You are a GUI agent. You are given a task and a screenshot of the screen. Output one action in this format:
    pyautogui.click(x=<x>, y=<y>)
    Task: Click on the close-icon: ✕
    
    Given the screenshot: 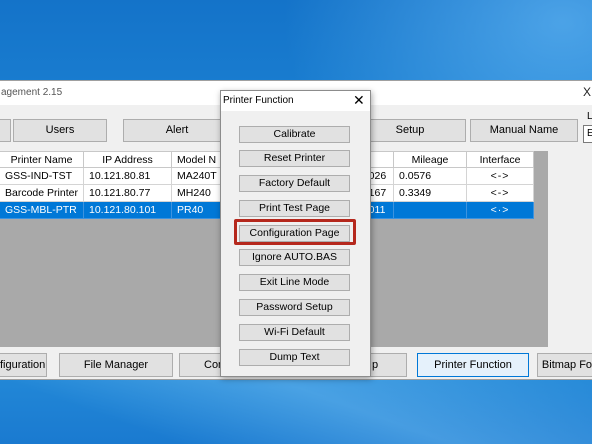 What is the action you would take?
    pyautogui.click(x=359, y=100)
    